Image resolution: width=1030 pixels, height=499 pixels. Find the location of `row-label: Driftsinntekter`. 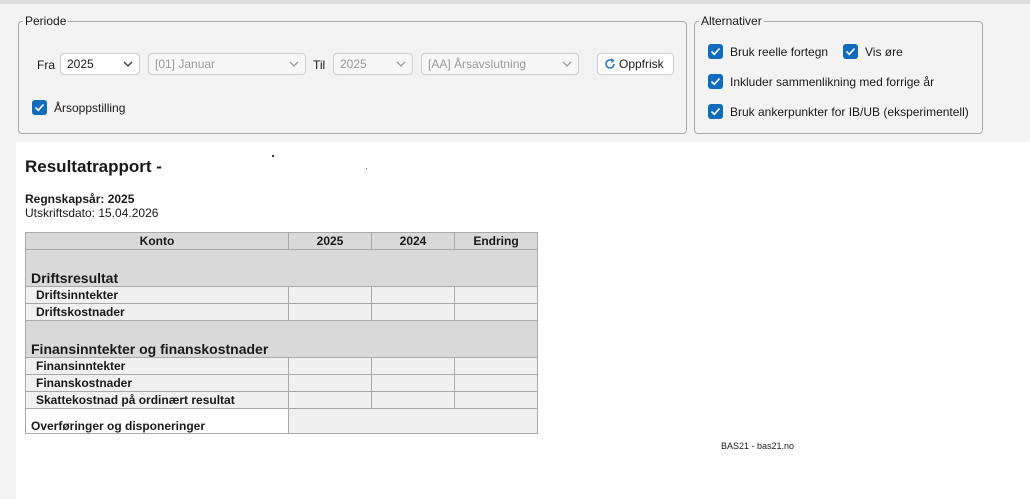

row-label: Driftsinntekter is located at coordinates (157, 295).